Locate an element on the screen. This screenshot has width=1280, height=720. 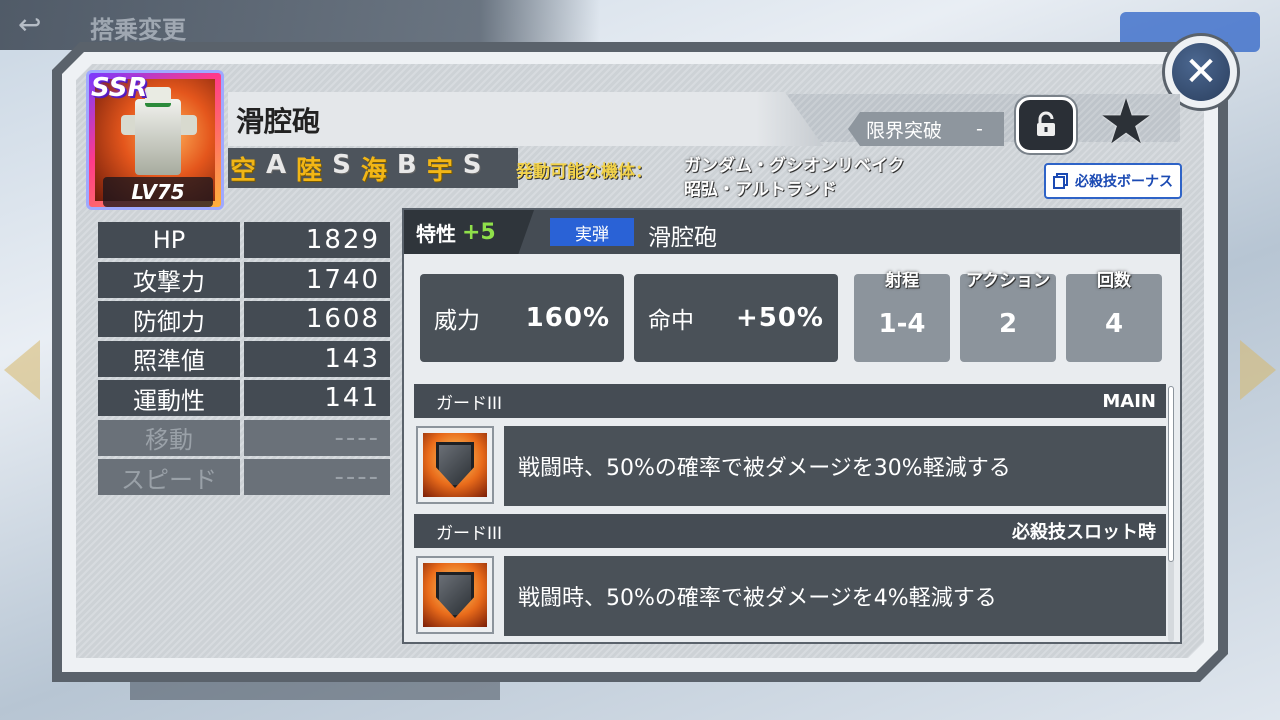
stat-row: 防御力 1608 is located at coordinates (244, 319).